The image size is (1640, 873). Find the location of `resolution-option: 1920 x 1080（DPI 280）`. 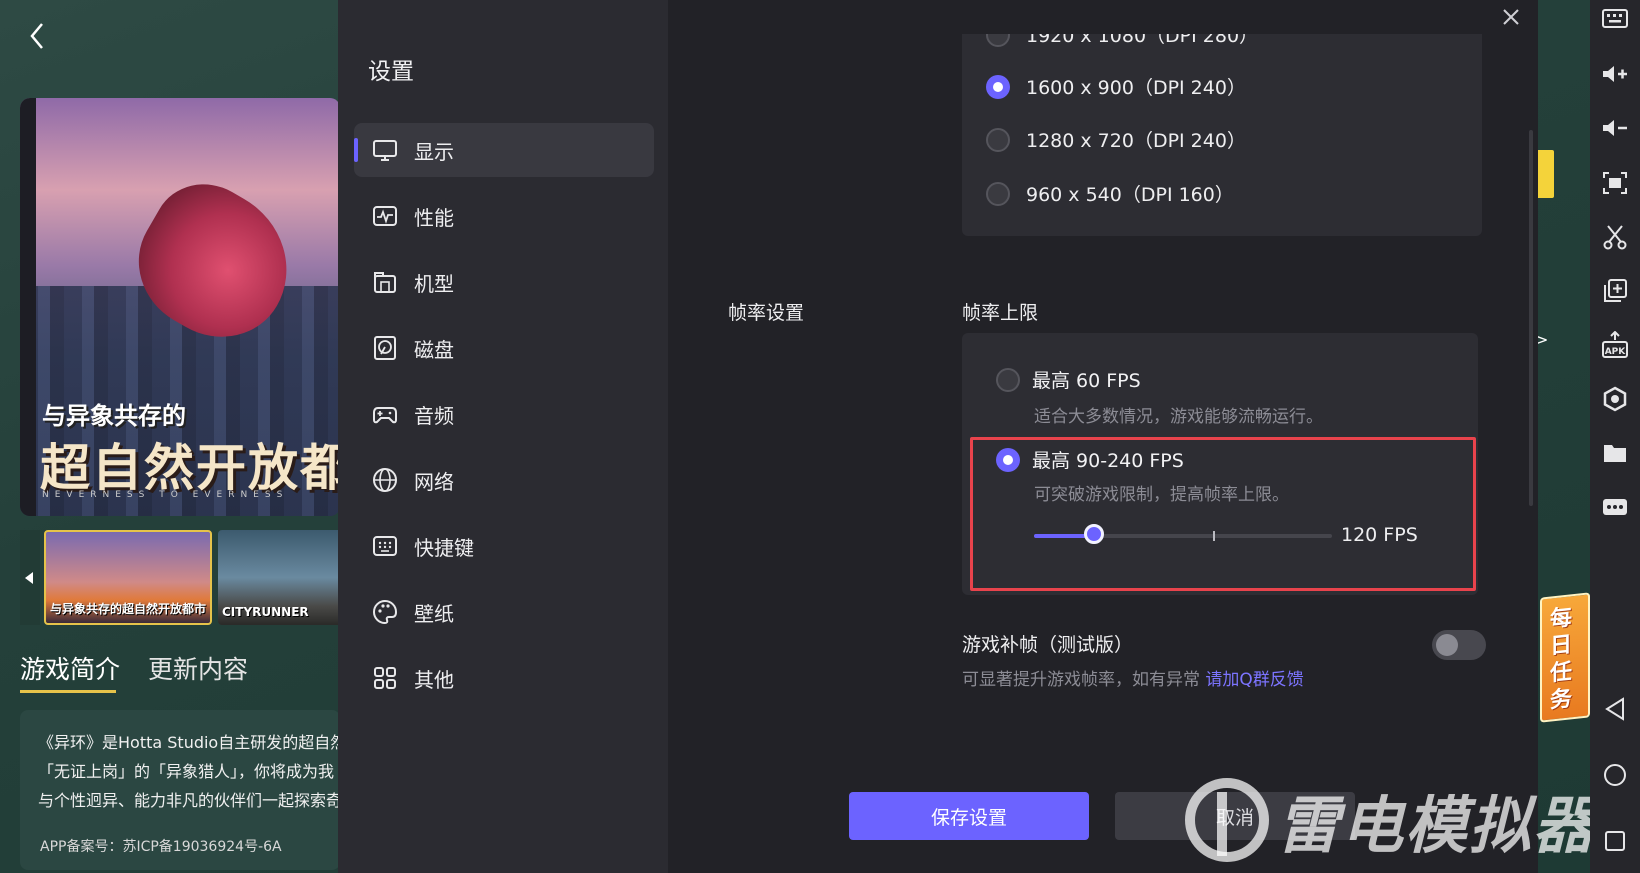

resolution-option: 1920 x 1080（DPI 280） is located at coordinates (1122, 41).